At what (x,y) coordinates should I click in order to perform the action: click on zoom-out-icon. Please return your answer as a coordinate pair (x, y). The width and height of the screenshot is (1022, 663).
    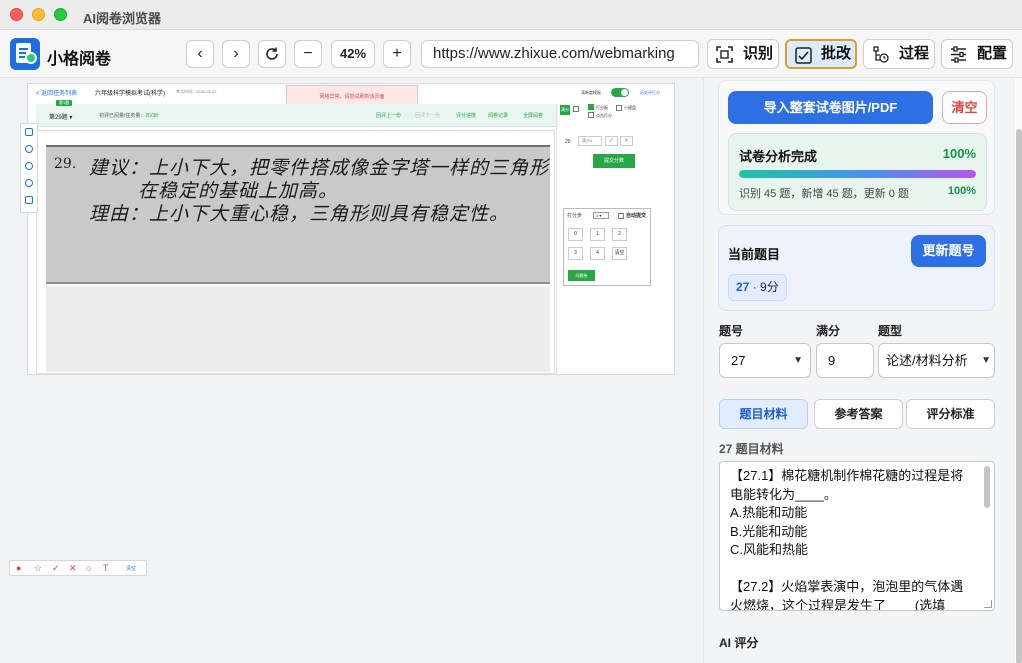
    Looking at the image, I should click on (29, 166).